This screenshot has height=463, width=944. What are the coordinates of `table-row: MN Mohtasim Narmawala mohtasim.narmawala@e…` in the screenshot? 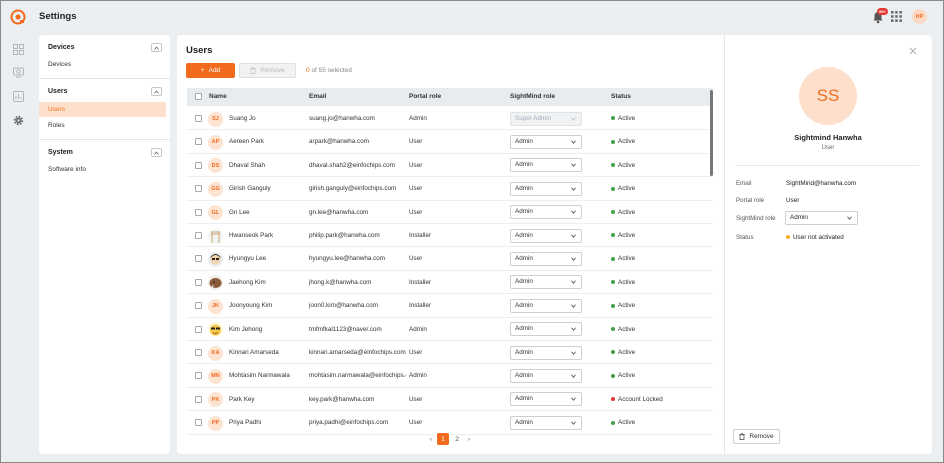 It's located at (450, 376).